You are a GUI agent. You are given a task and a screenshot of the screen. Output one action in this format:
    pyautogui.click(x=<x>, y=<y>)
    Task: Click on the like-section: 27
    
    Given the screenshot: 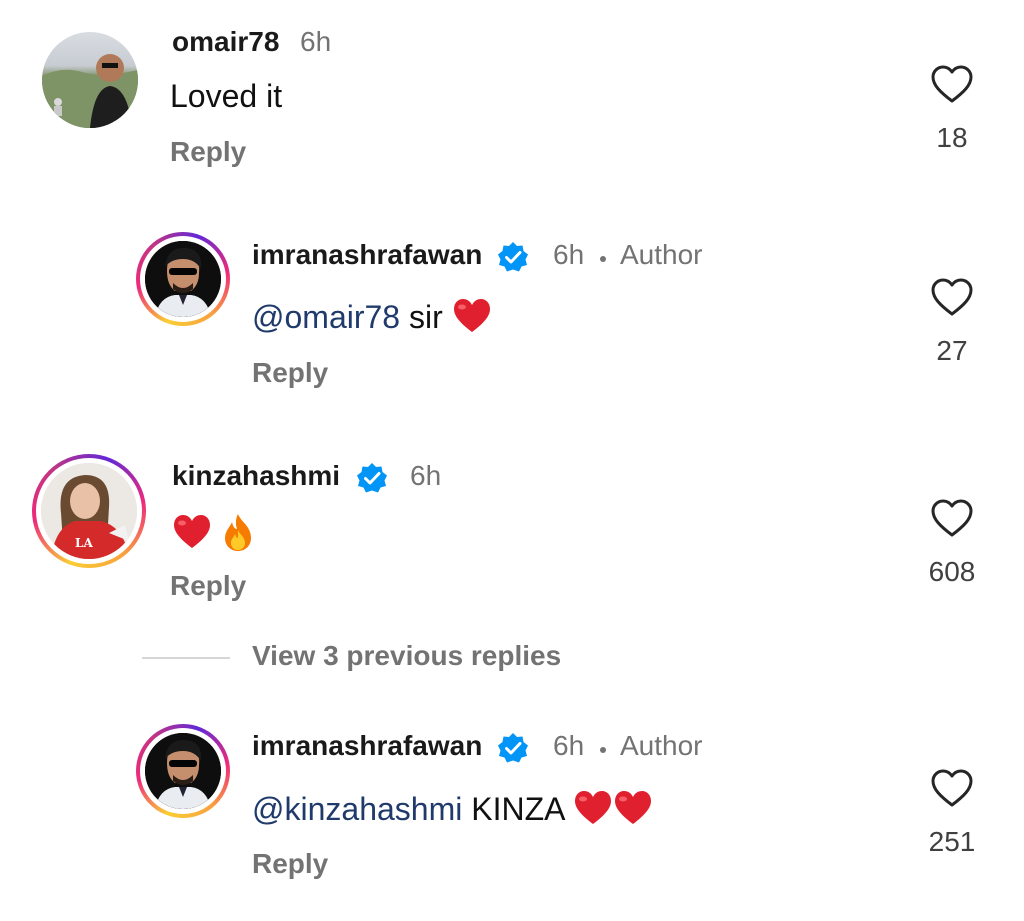 What is the action you would take?
    pyautogui.click(x=952, y=322)
    